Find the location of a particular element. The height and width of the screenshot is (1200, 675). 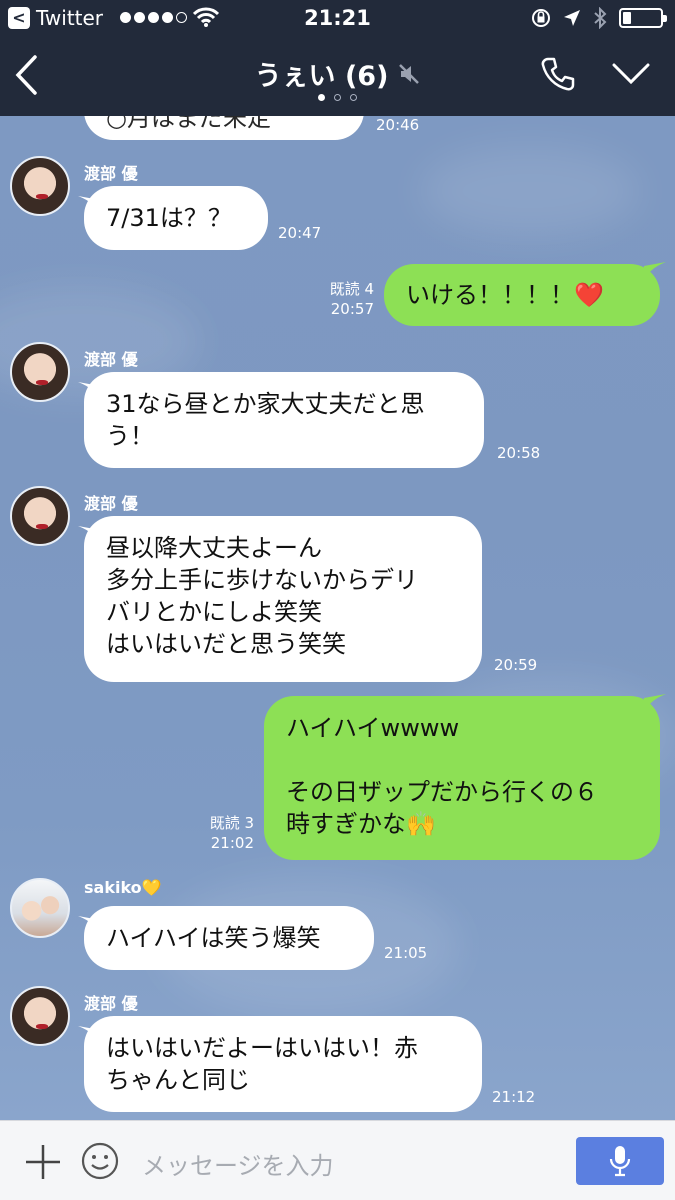

read-receipt: 既読 3 is located at coordinates (231, 823).